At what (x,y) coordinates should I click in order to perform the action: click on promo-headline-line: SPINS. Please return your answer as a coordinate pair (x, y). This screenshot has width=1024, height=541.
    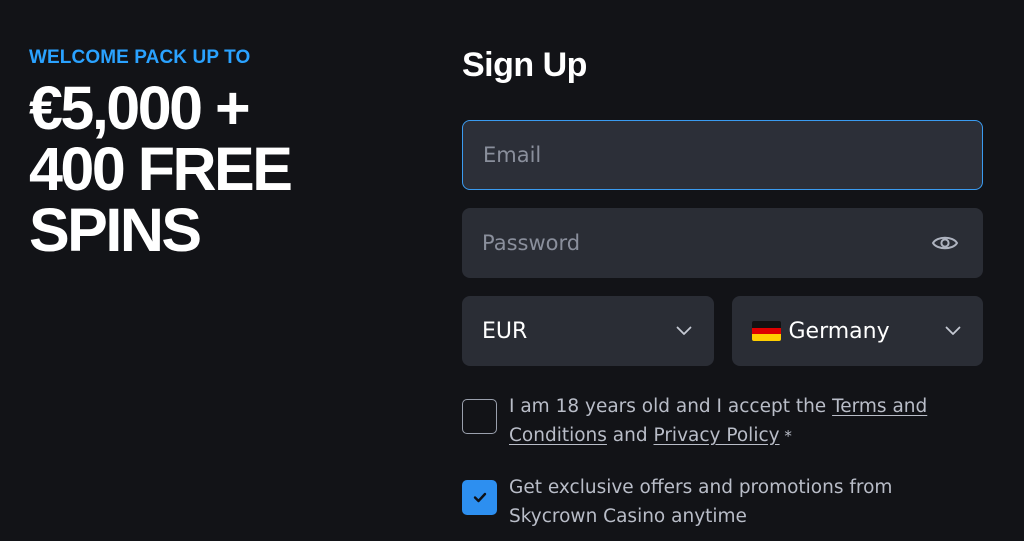
    Looking at the image, I should click on (115, 230).